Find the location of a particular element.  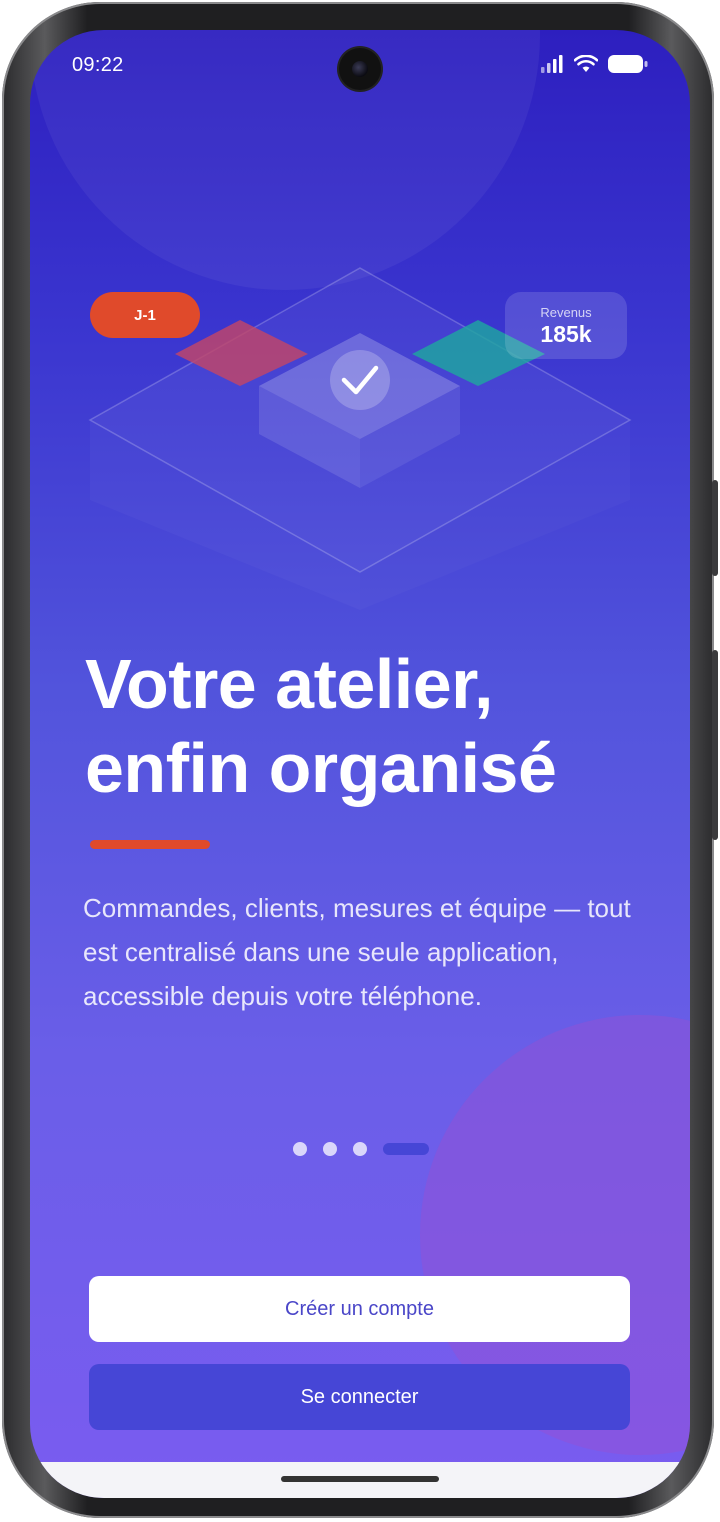

page-indicator is located at coordinates (361, 1149).